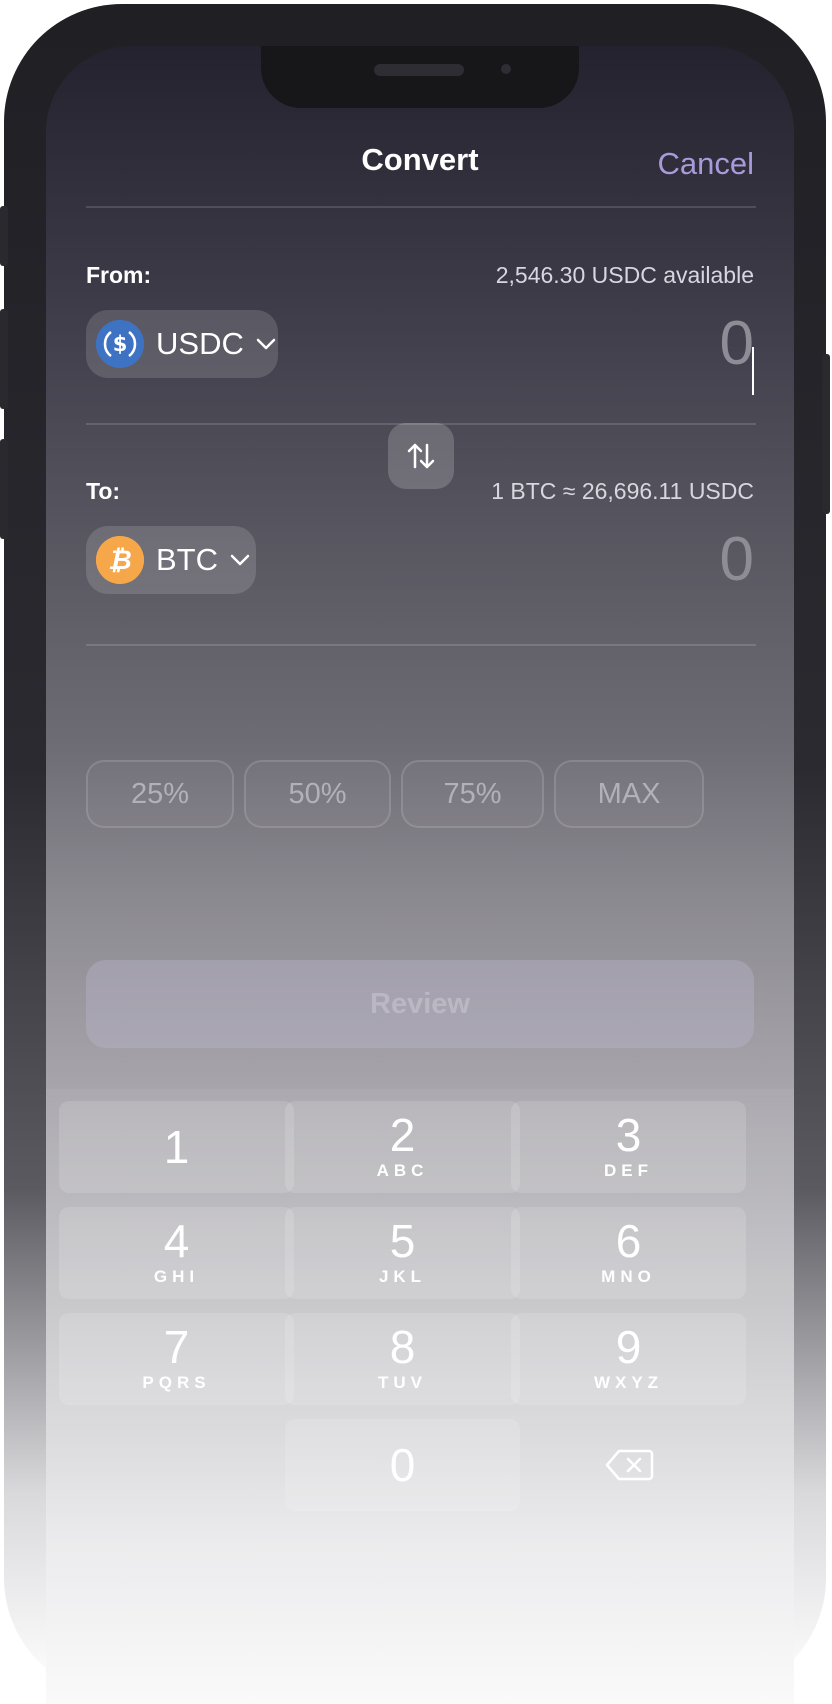 Image resolution: width=832 pixels, height=1704 pixels. I want to click on key-letters: PQRS, so click(176, 1382).